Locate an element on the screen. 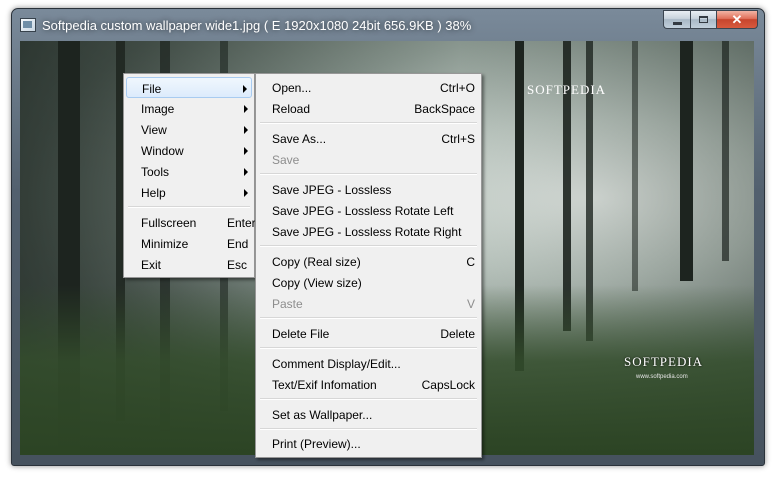 The width and height of the screenshot is (782, 483). menu-item-image: Image is located at coordinates (189, 108).